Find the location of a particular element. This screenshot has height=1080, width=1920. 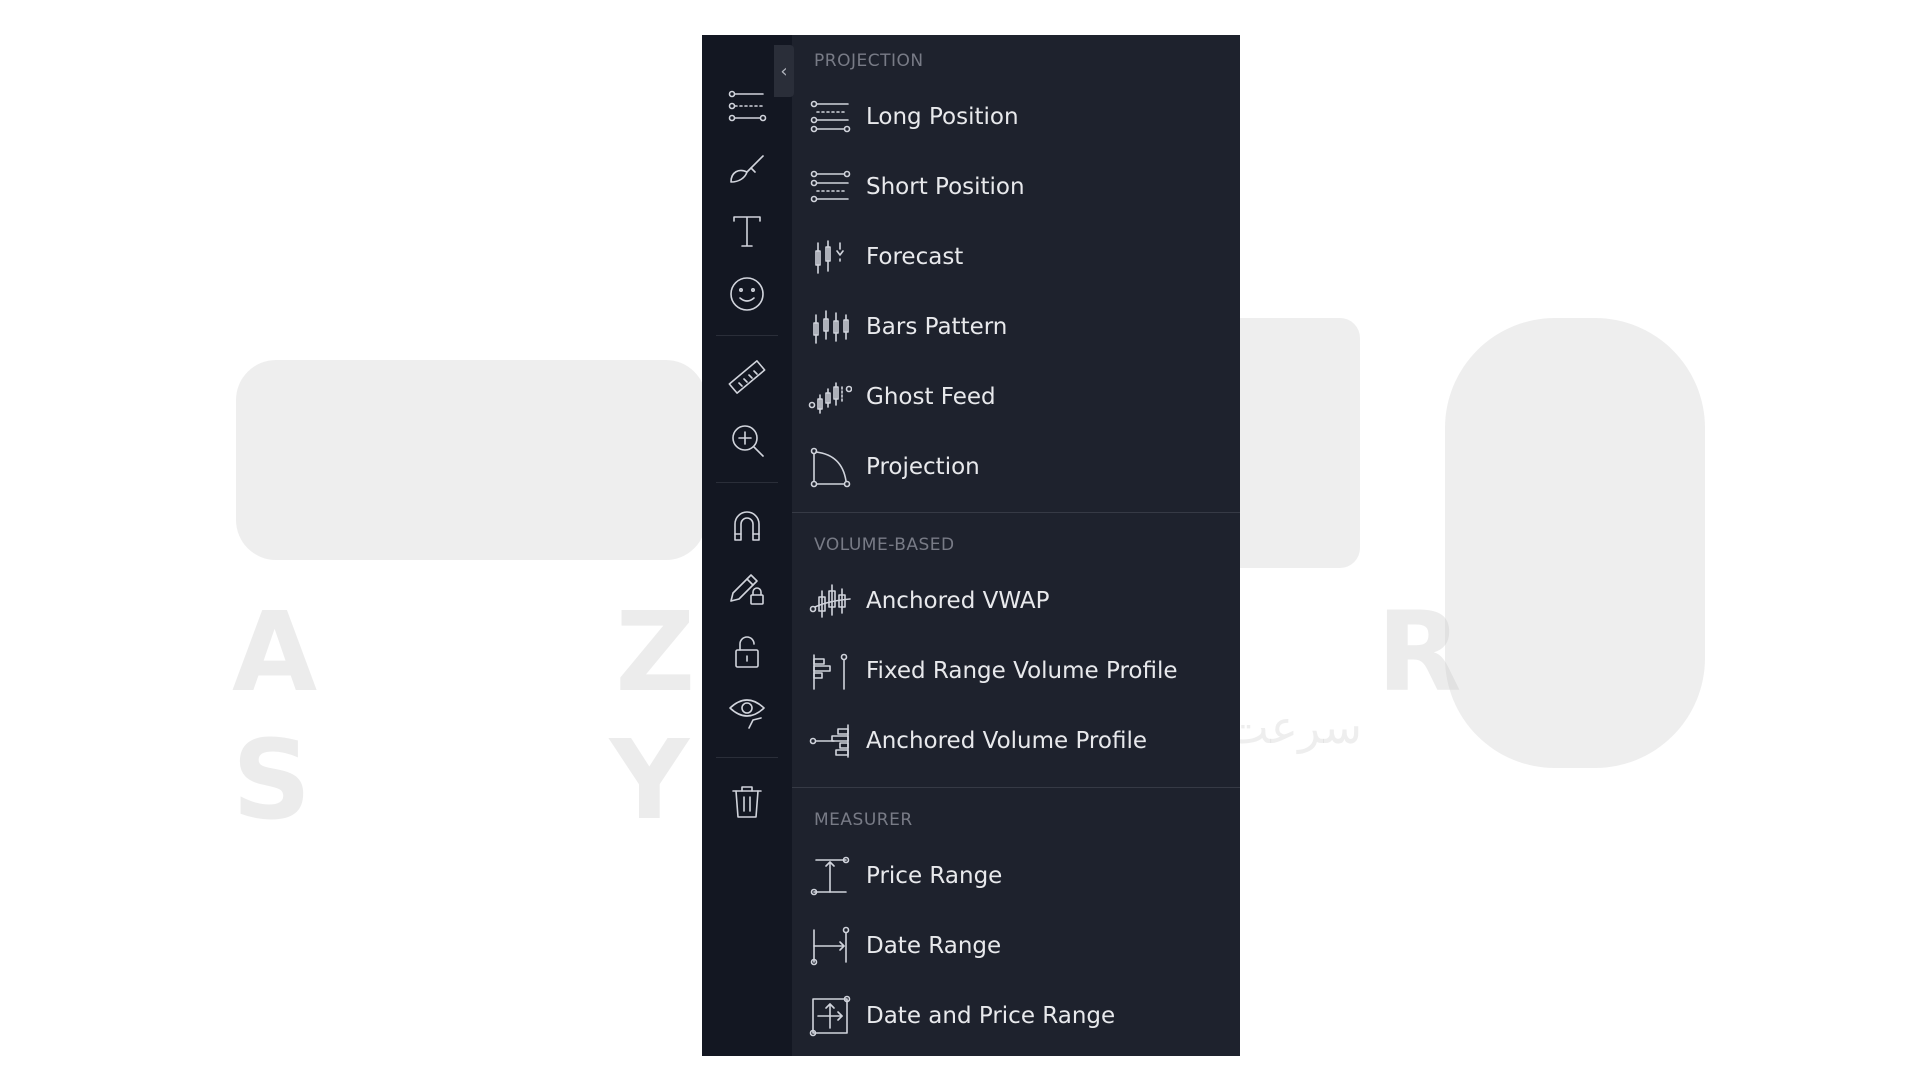

zoom-in-icon is located at coordinates (747, 440).